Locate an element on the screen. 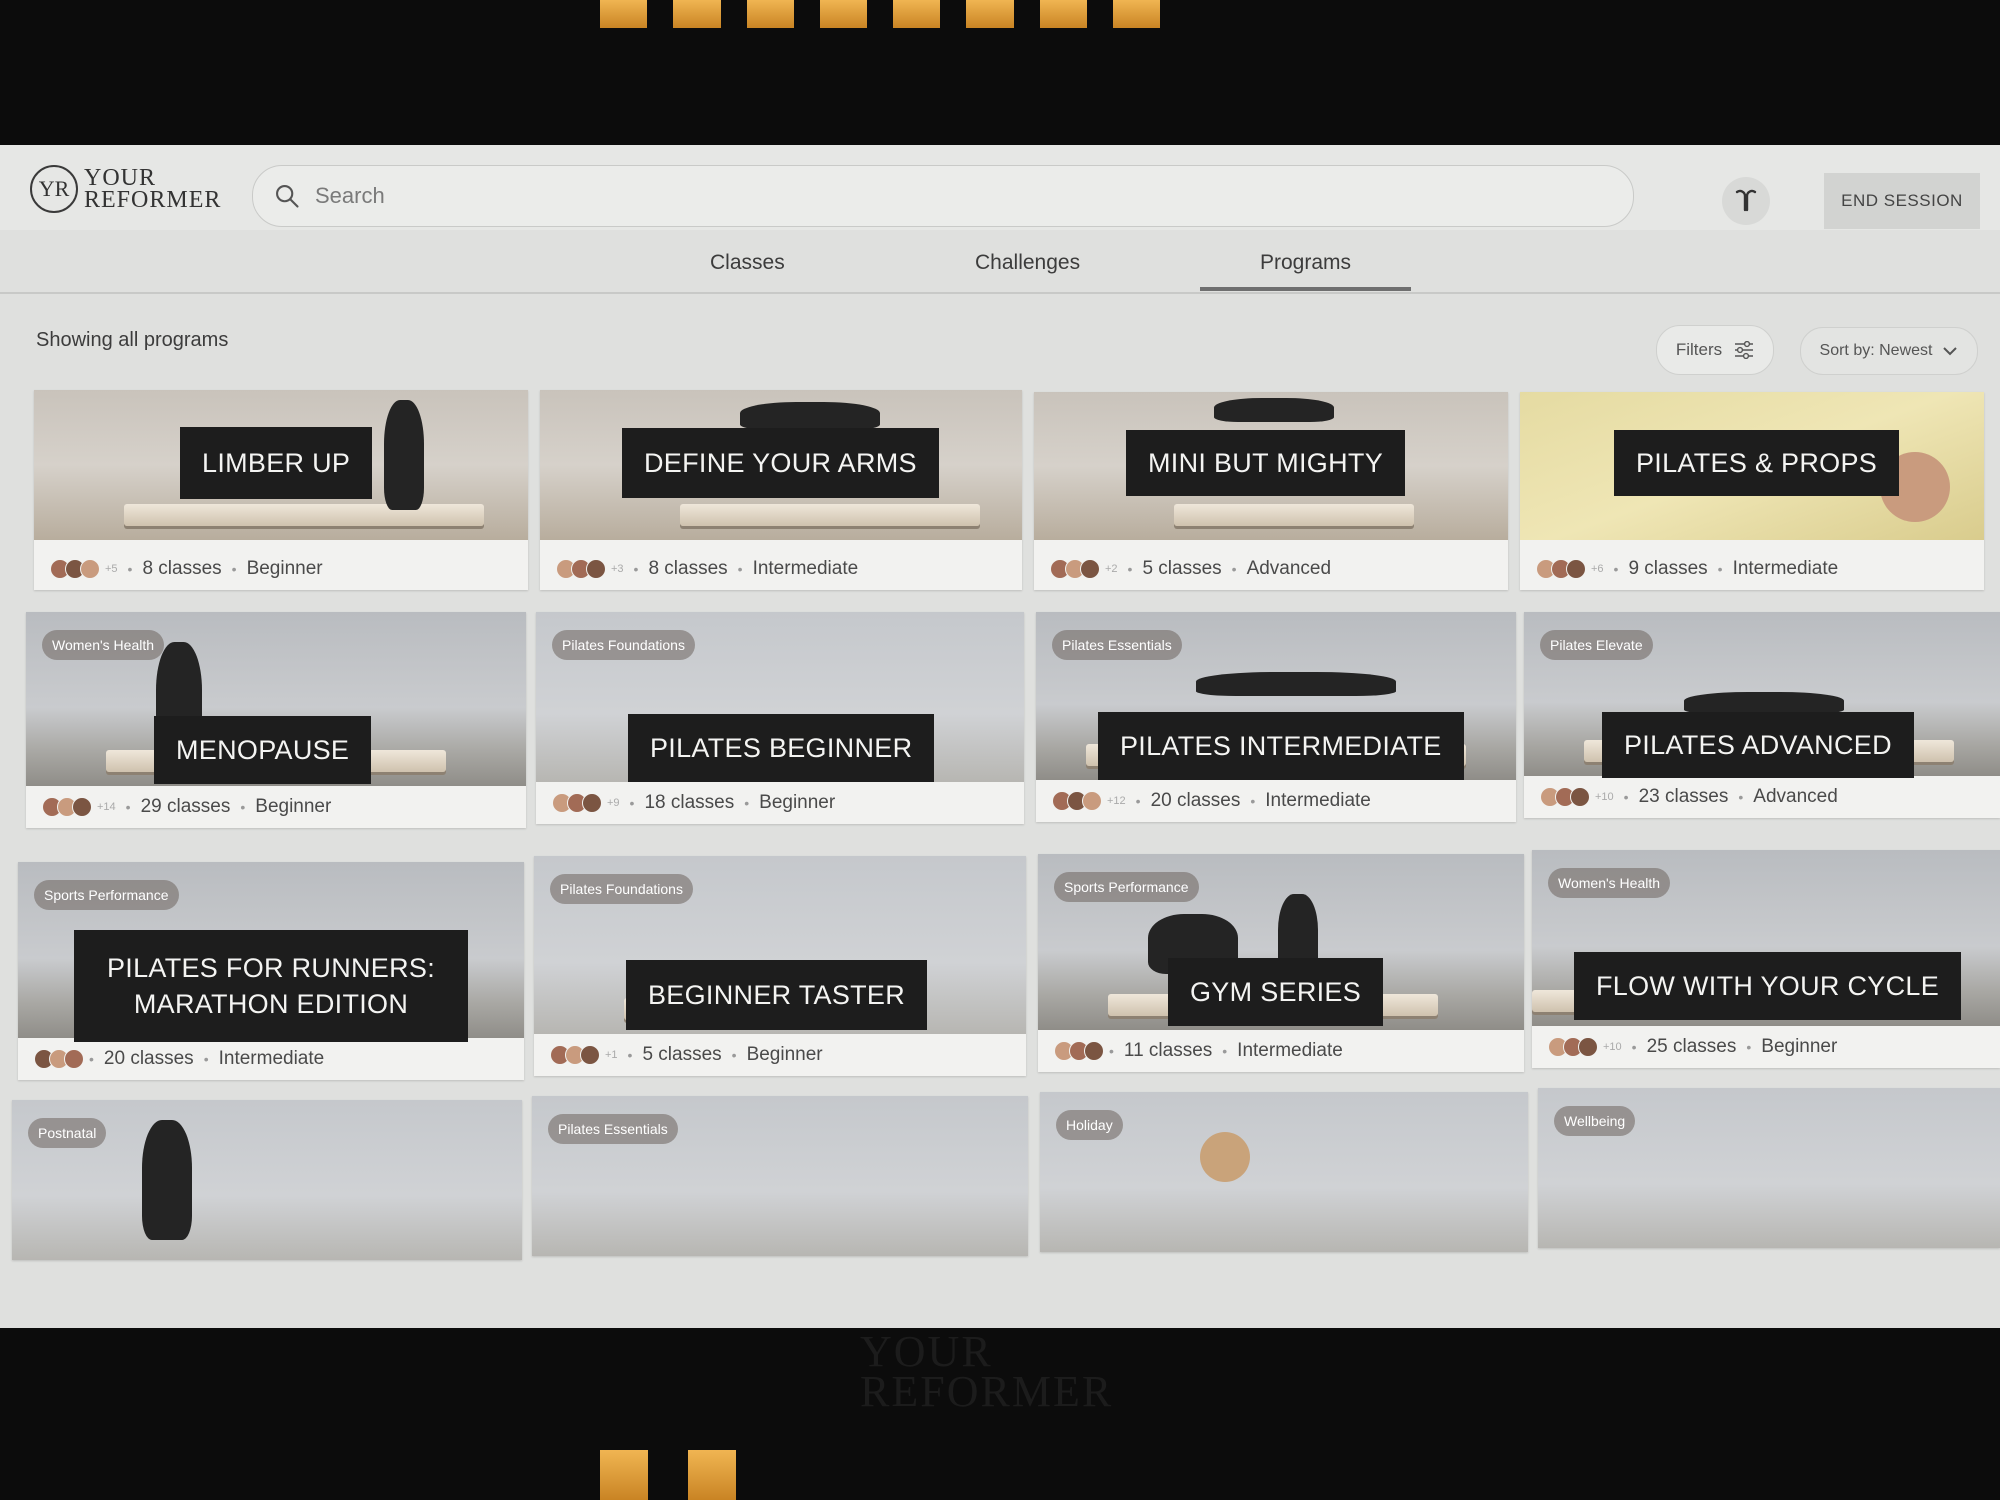 The width and height of the screenshot is (2000, 1500). category-badge: Women's Health is located at coordinates (103, 645).